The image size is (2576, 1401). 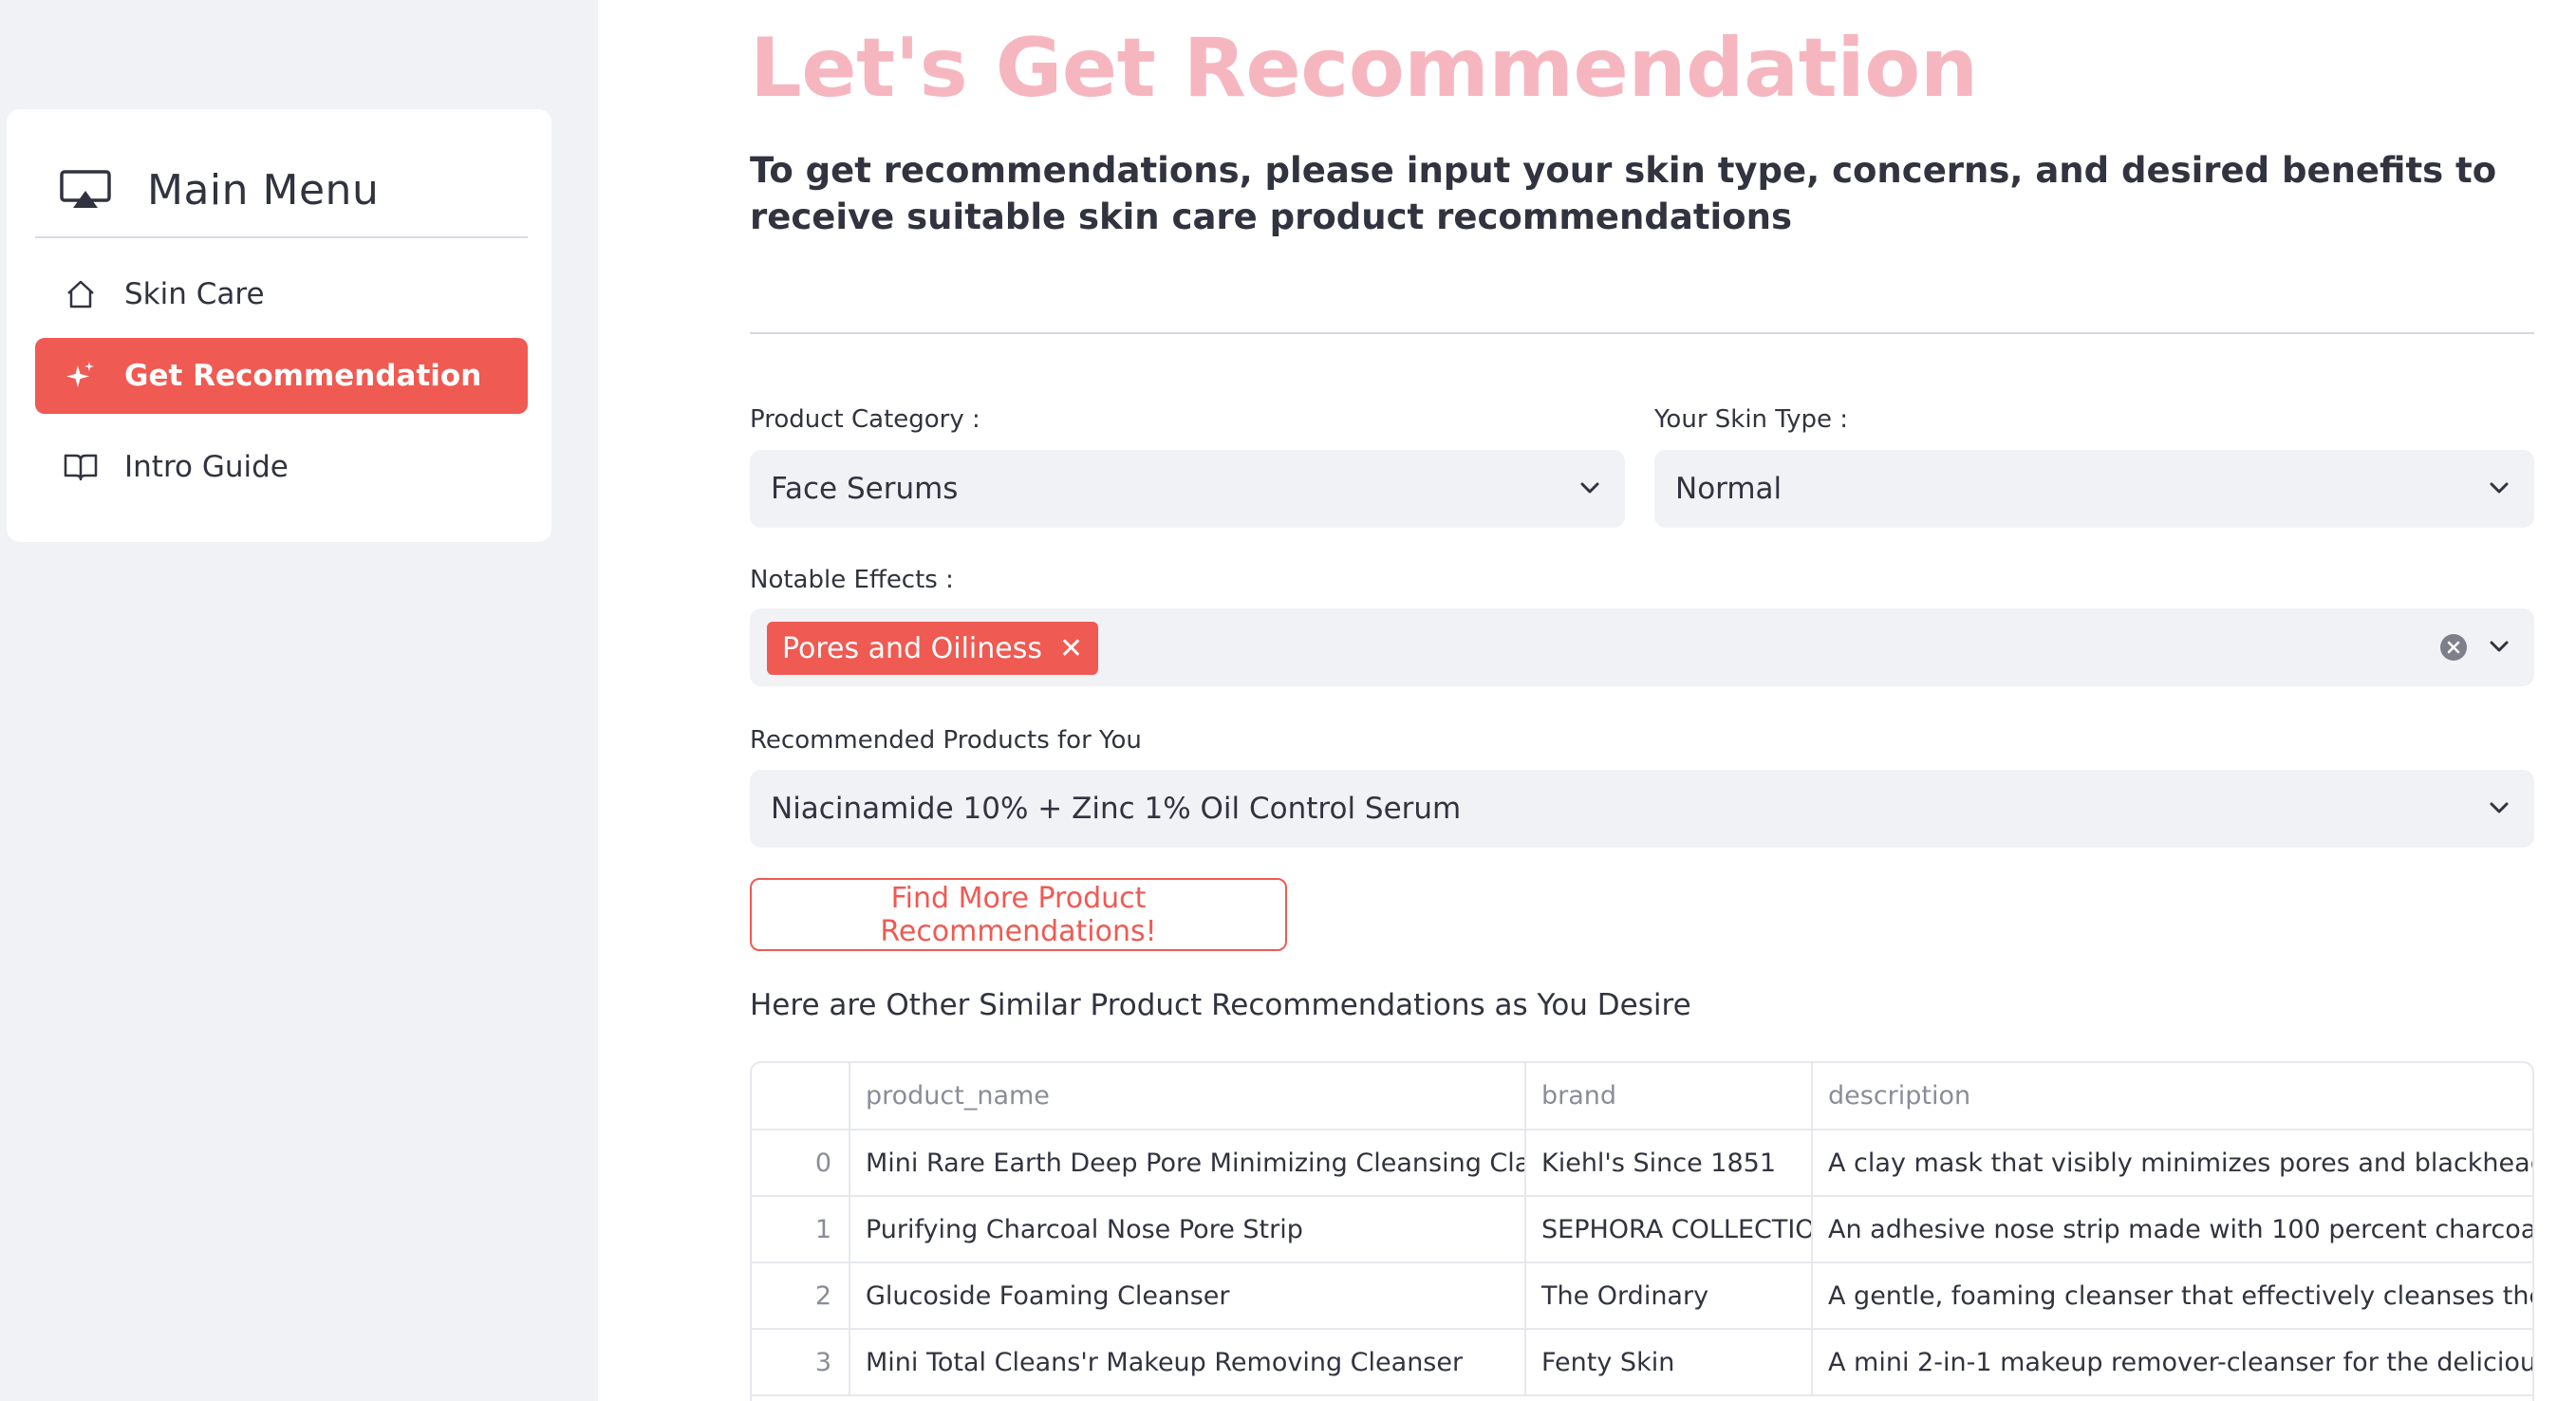 I want to click on menu-title: Main Menu, so click(x=263, y=190).